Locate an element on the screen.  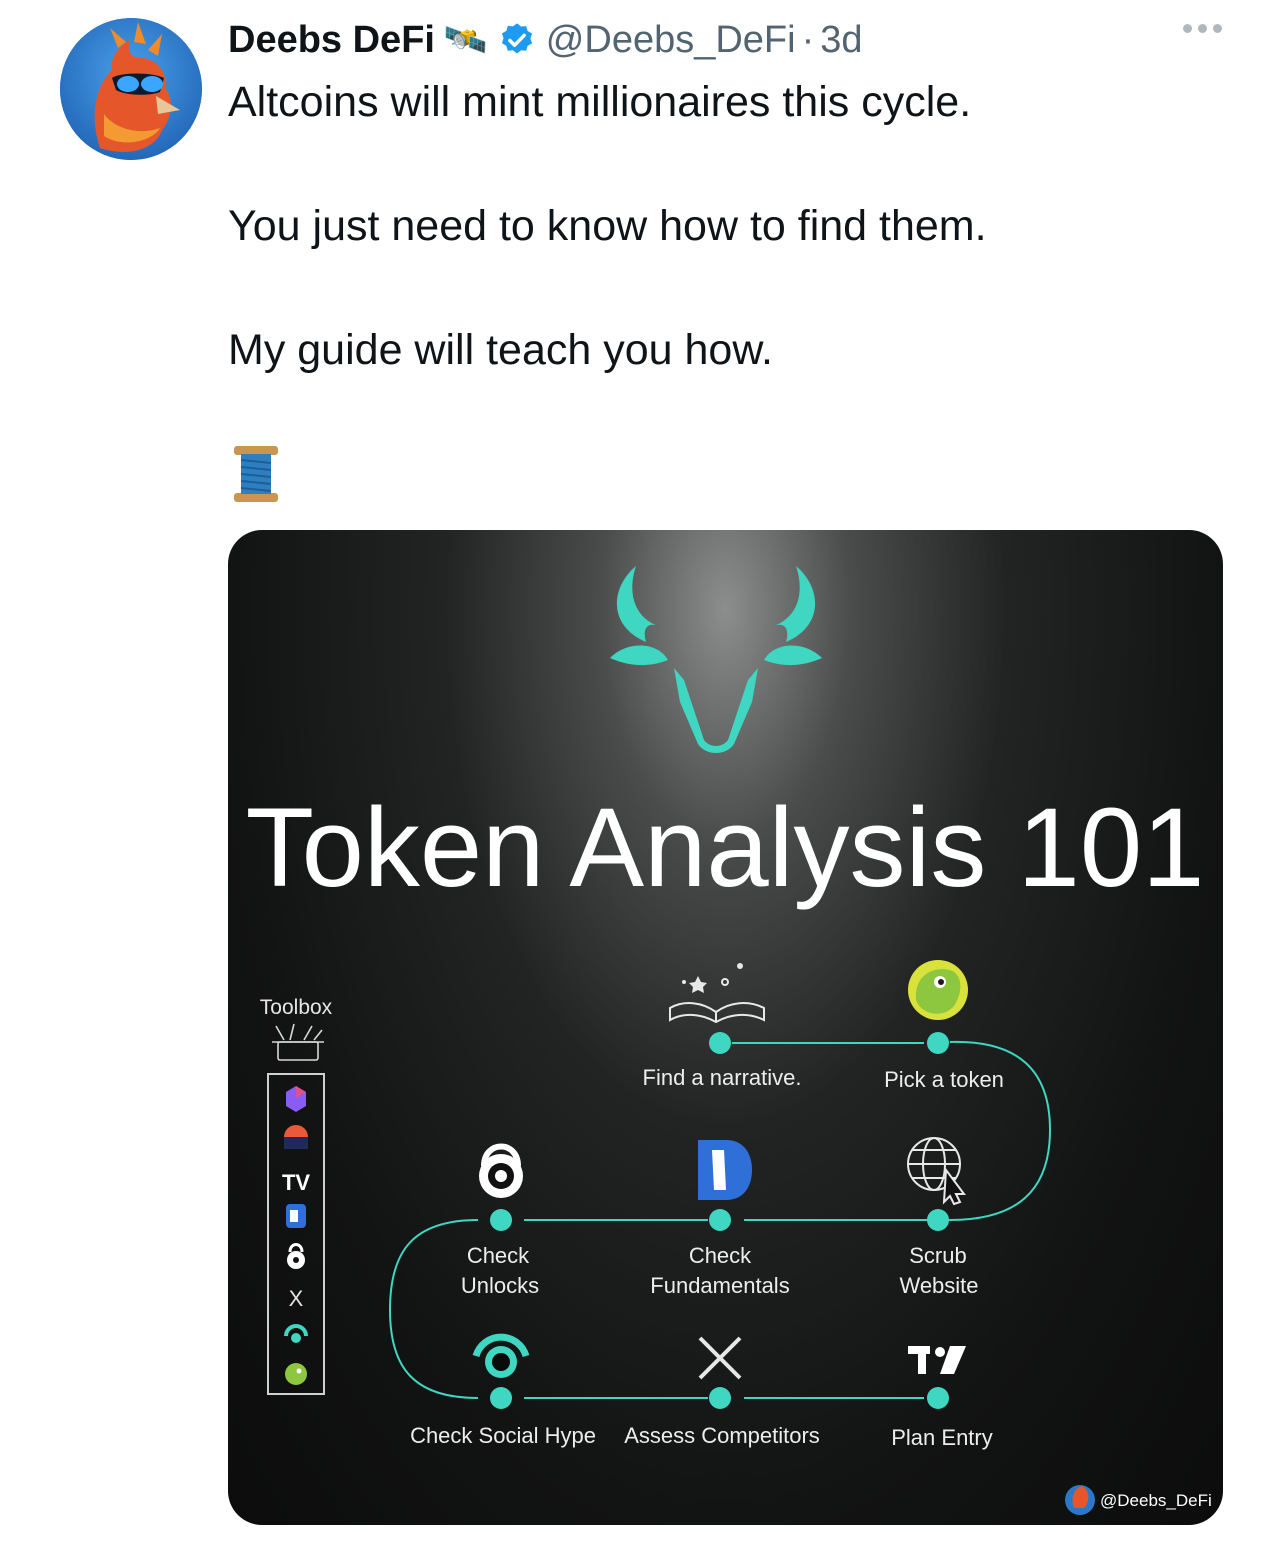
step-label: Scrub is located at coordinates (937, 1255).